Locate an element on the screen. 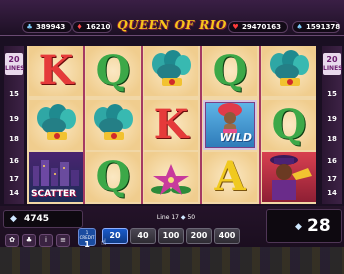 The width and height of the screenshot is (344, 274). settings-button: ✿ is located at coordinates (12, 240).